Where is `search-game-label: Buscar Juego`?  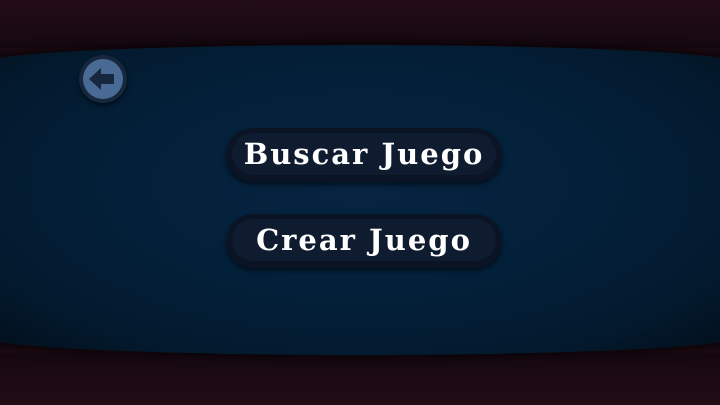
search-game-label: Buscar Juego is located at coordinates (364, 154).